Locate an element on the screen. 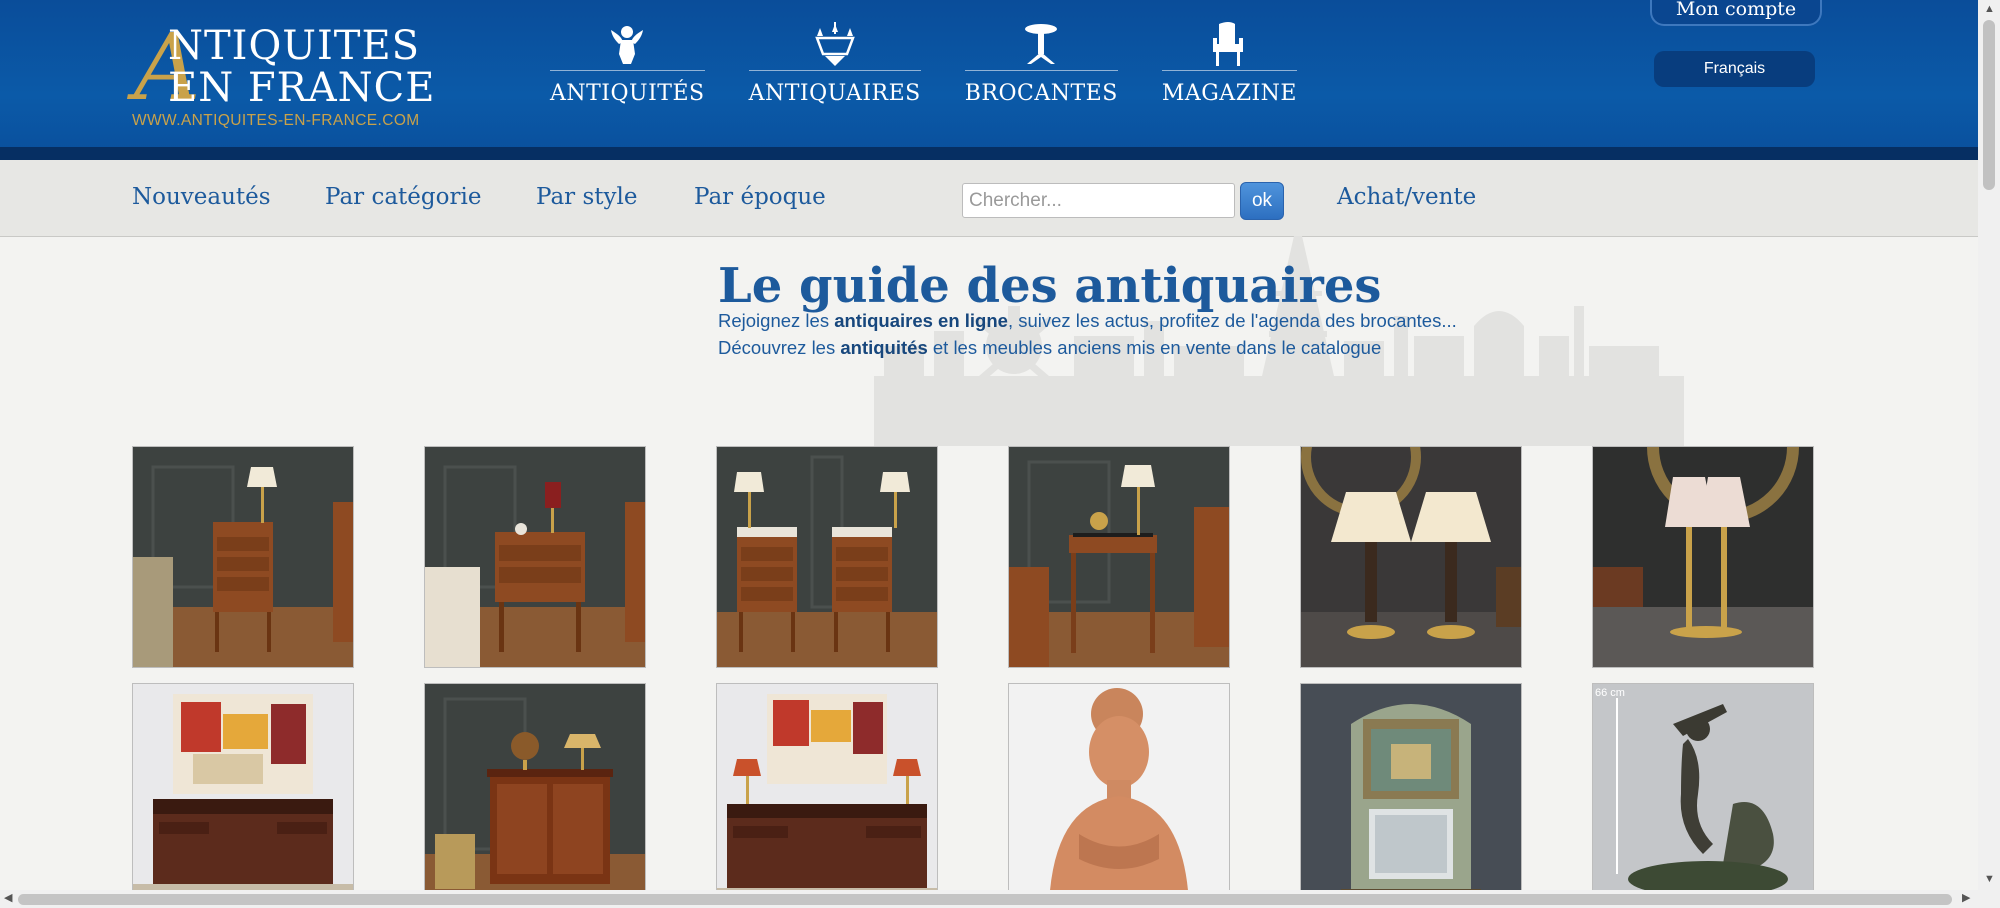 Image resolution: width=2000 pixels, height=908 pixels. main-nav-antiquaires: ANTIQUAIRES is located at coordinates (834, 70).